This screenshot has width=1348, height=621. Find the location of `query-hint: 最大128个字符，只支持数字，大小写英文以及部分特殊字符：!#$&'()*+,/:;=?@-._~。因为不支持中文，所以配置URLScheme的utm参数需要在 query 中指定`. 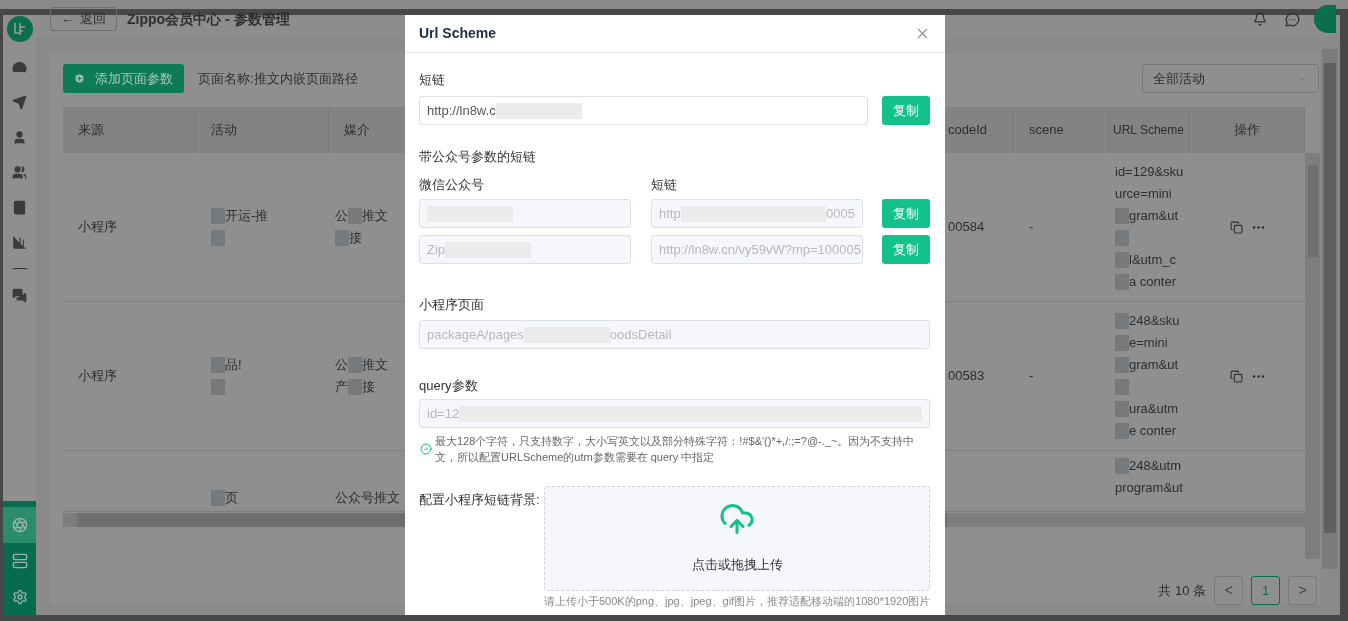

query-hint: 最大128个字符，只支持数字，大小写英文以及部分特殊字符：!#$&'()*+,/:;=?@-._~。因为不支持中文，所以配置URLScheme的utm参数需要在 query 中指定 is located at coordinates (675, 449).